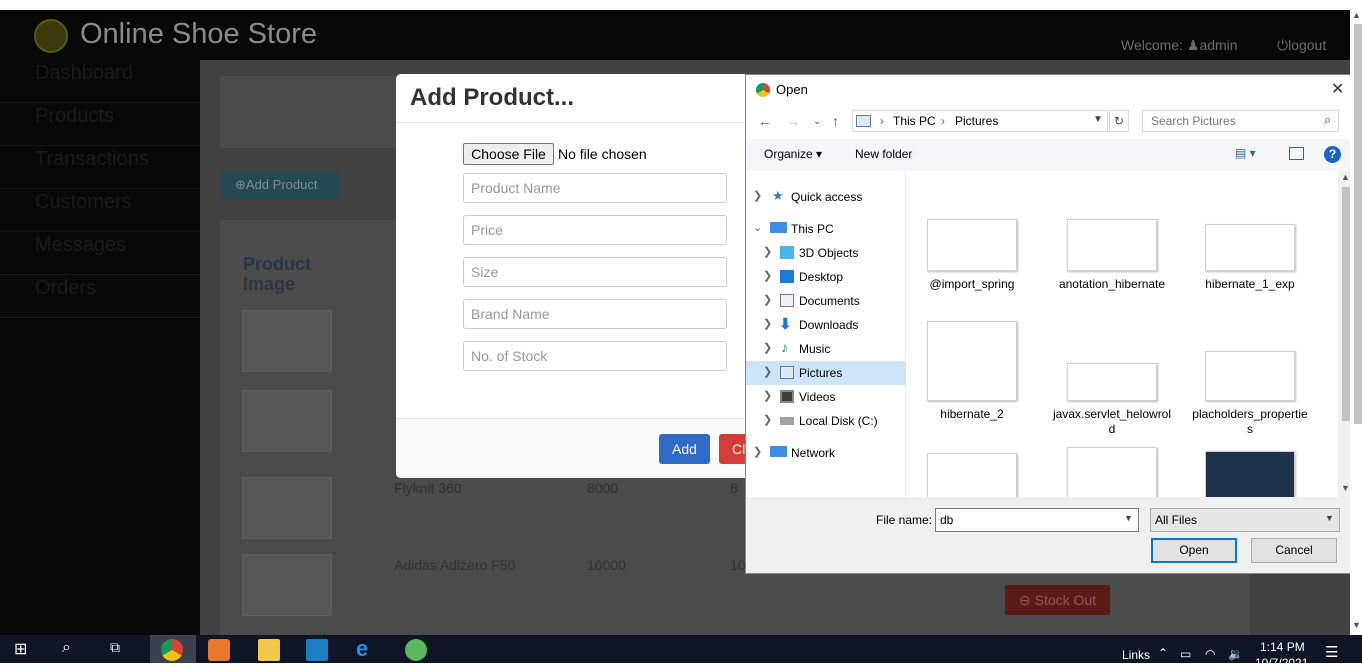 The image size is (1362, 670). Describe the element at coordinates (1037, 520) in the screenshot. I see `file-name-input: db ▼` at that location.